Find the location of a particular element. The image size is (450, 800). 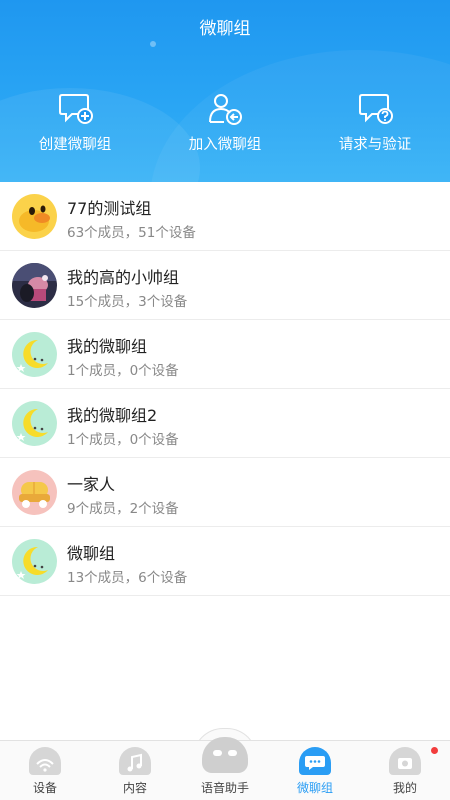

tab-voice-assistant-label: 语音助手 is located at coordinates (224, 788).